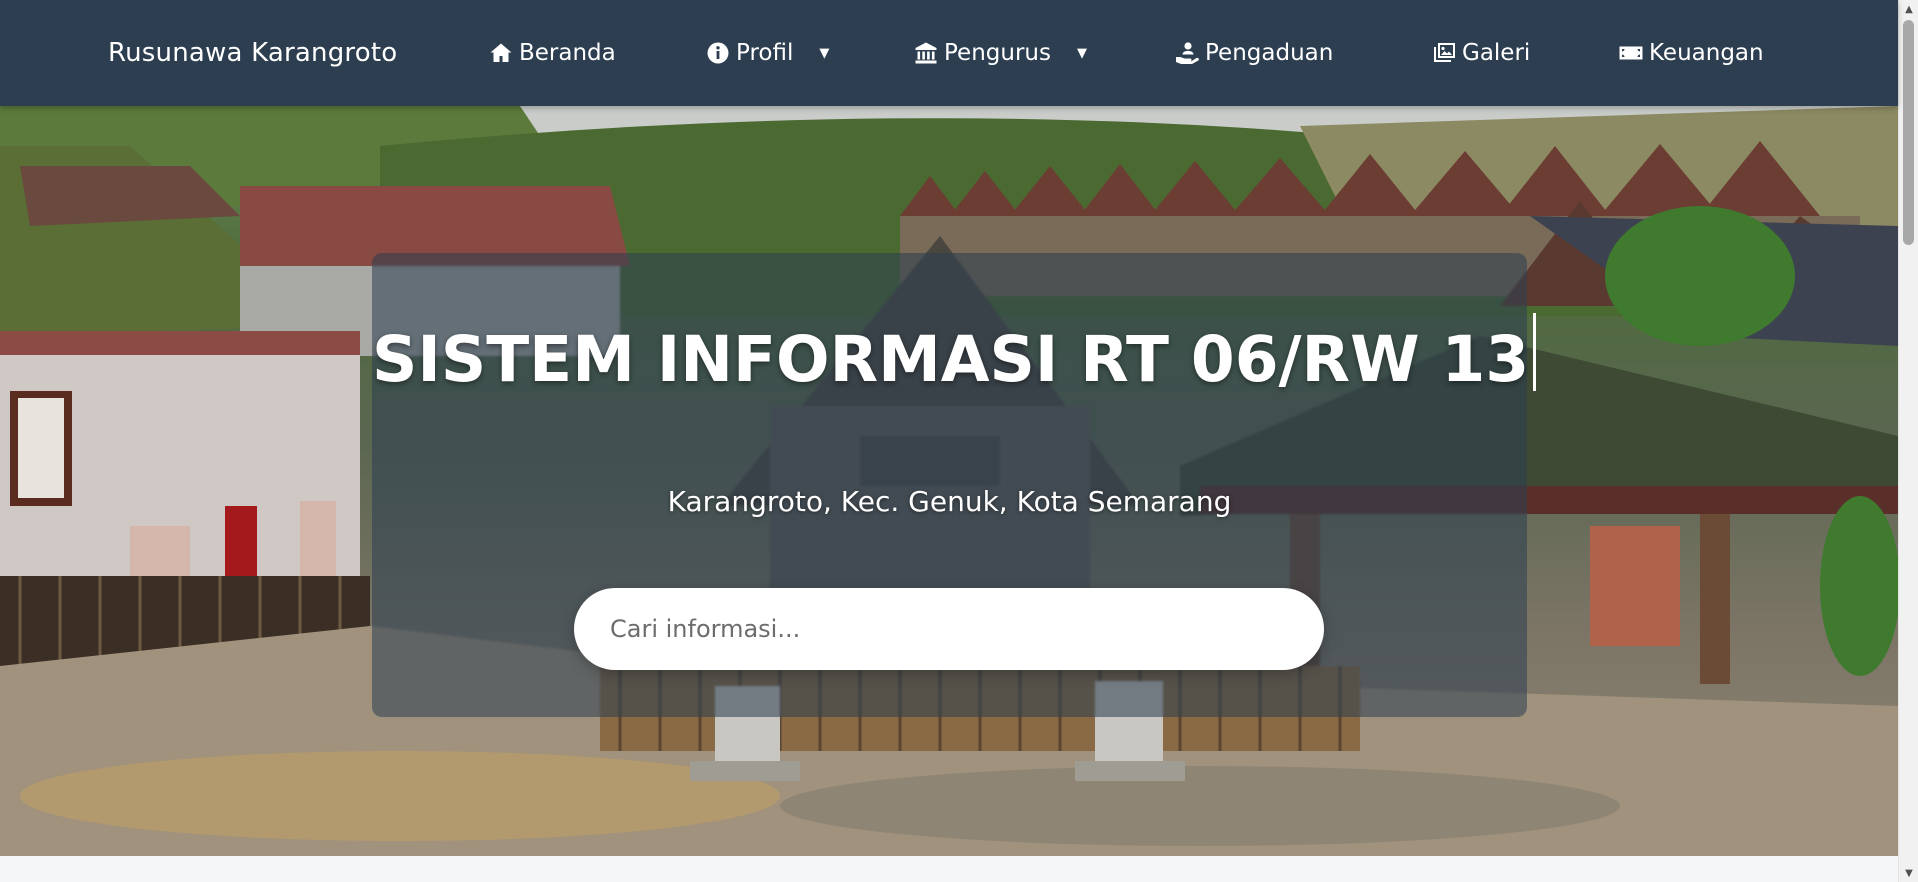 This screenshot has width=1918, height=882. Describe the element at coordinates (1631, 53) in the screenshot. I see `money-bill-icon` at that location.